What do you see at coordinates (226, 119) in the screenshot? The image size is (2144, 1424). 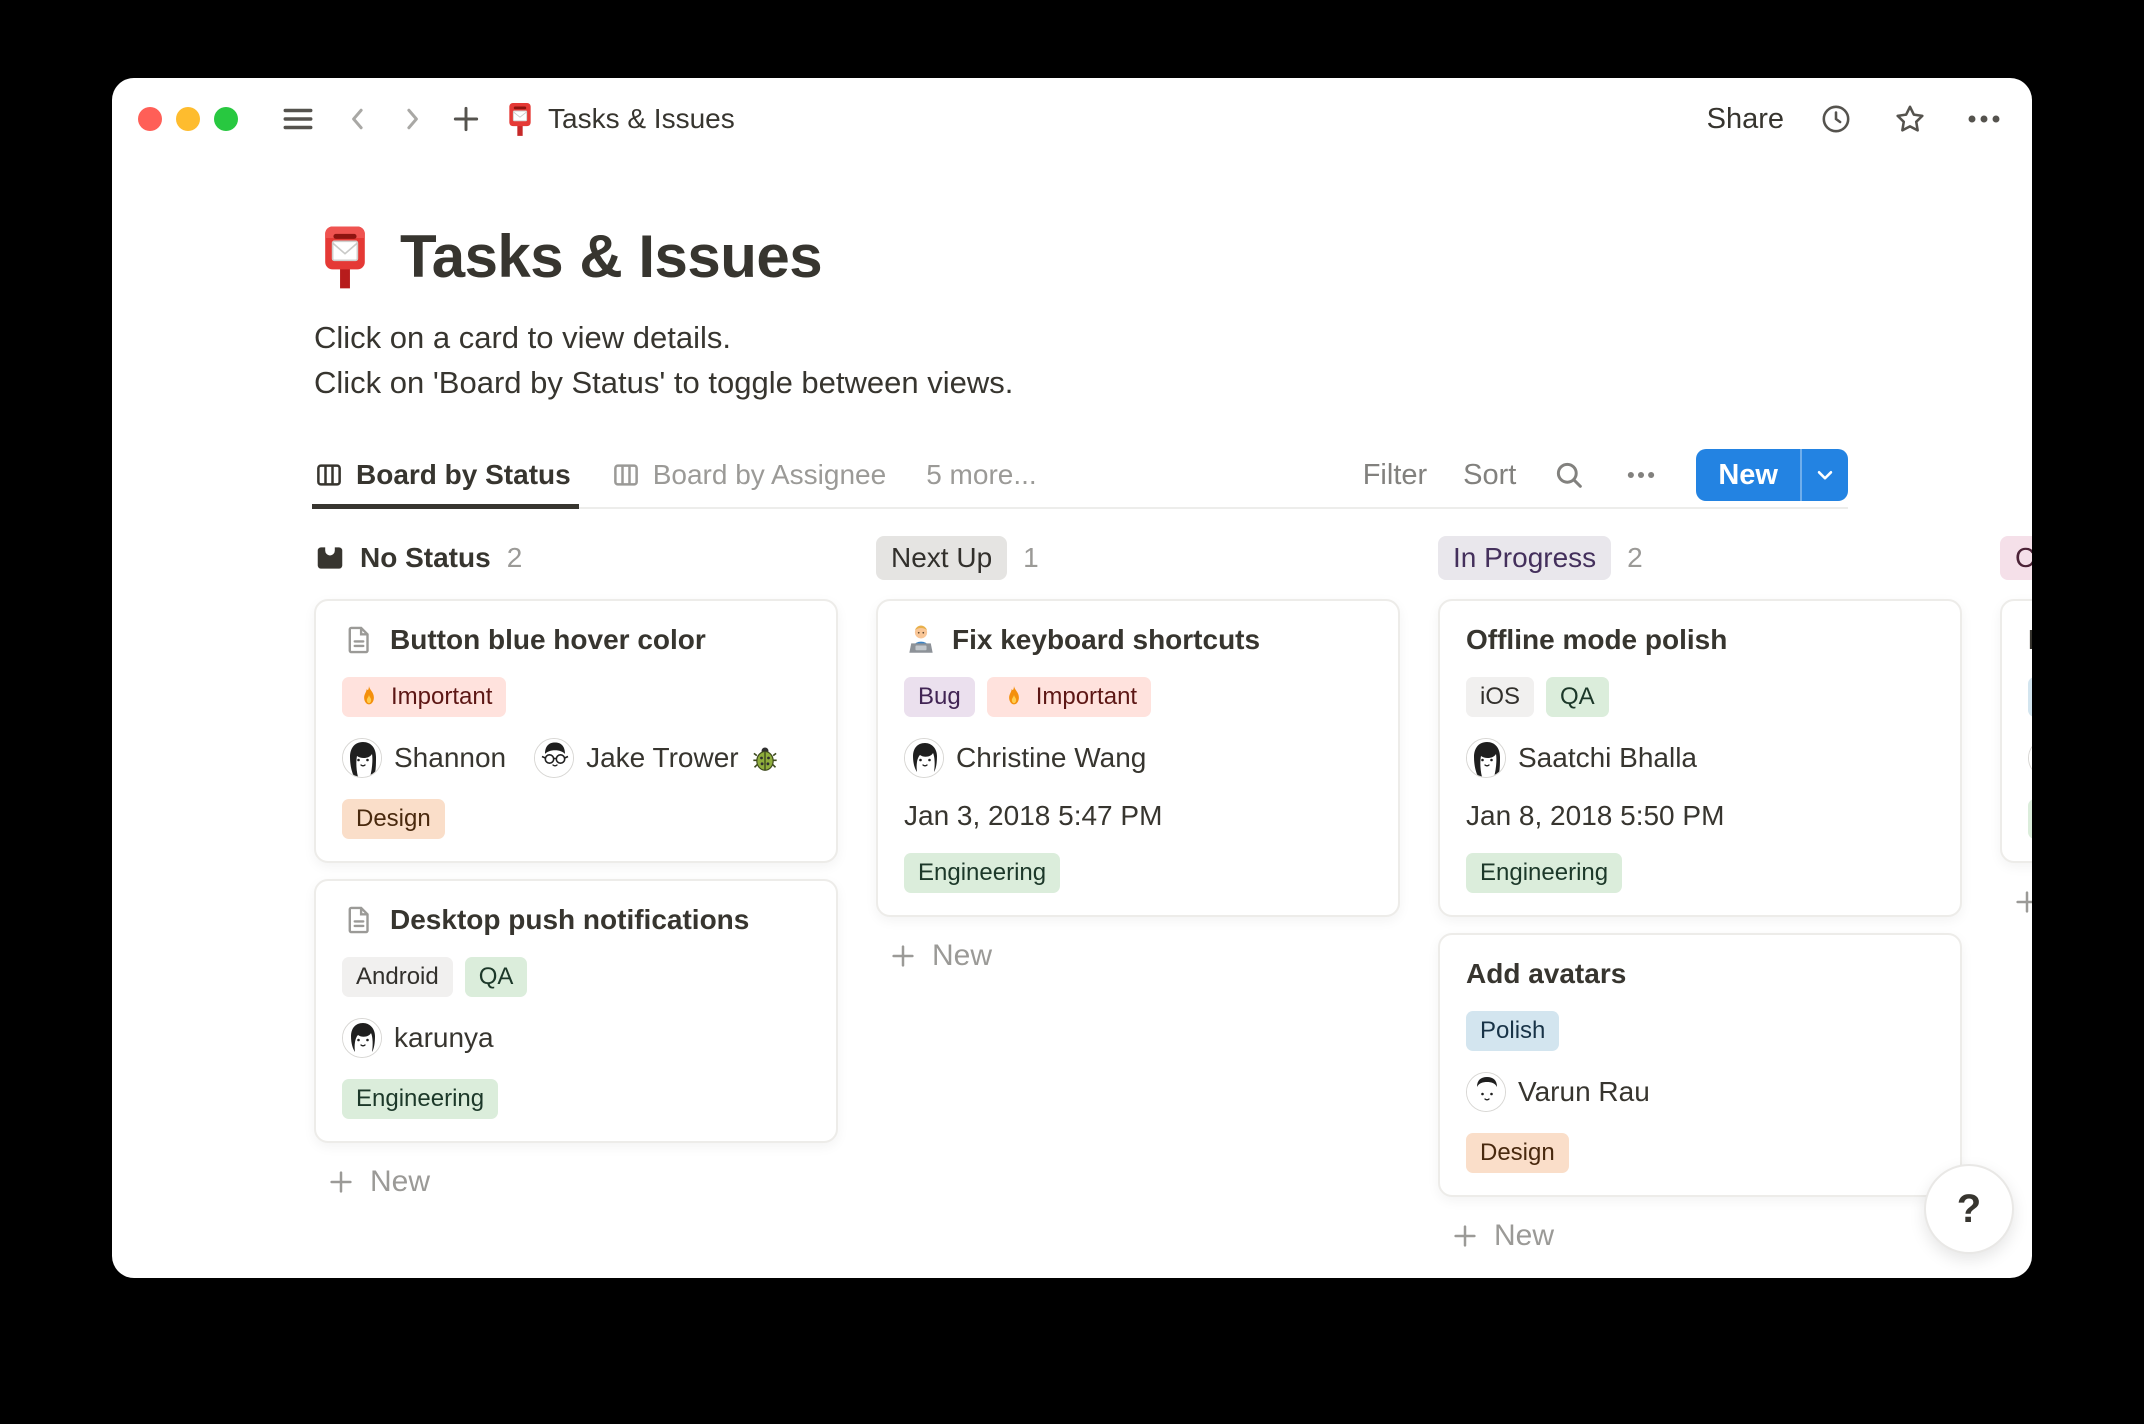 I see `zoom-button` at bounding box center [226, 119].